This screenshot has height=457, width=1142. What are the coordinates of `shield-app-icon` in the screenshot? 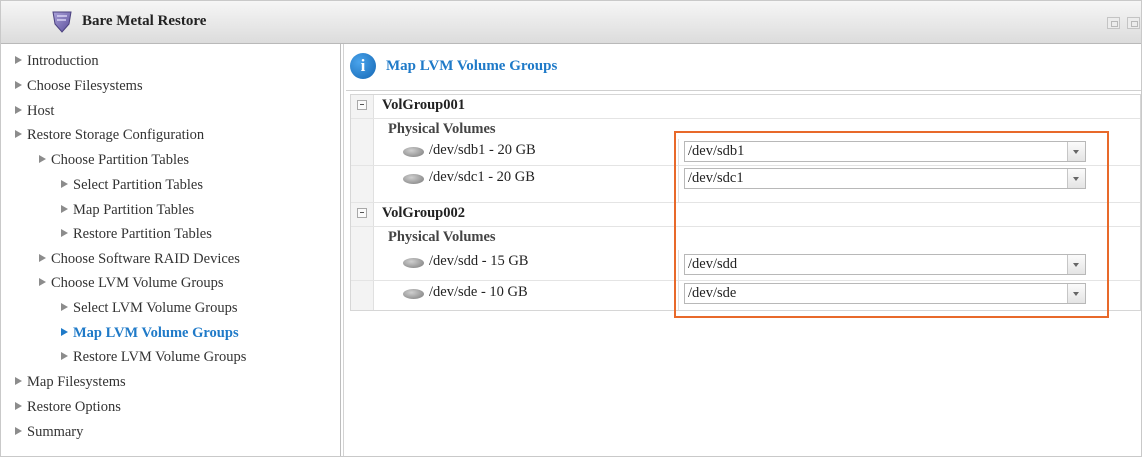 It's located at (62, 22).